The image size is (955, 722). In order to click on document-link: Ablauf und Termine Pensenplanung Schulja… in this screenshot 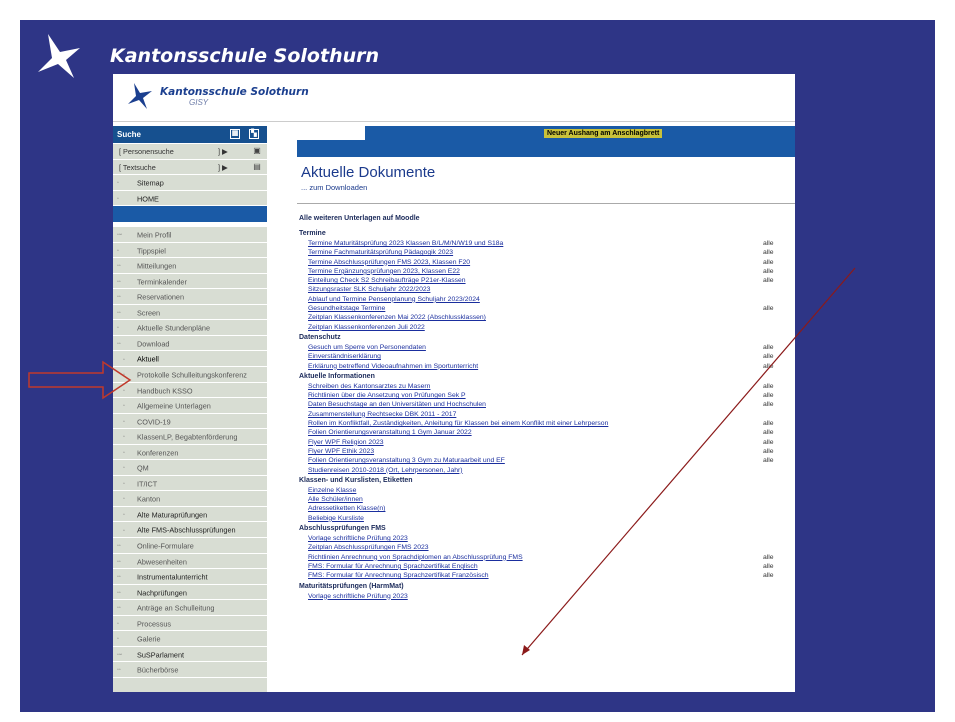, I will do `click(394, 299)`.